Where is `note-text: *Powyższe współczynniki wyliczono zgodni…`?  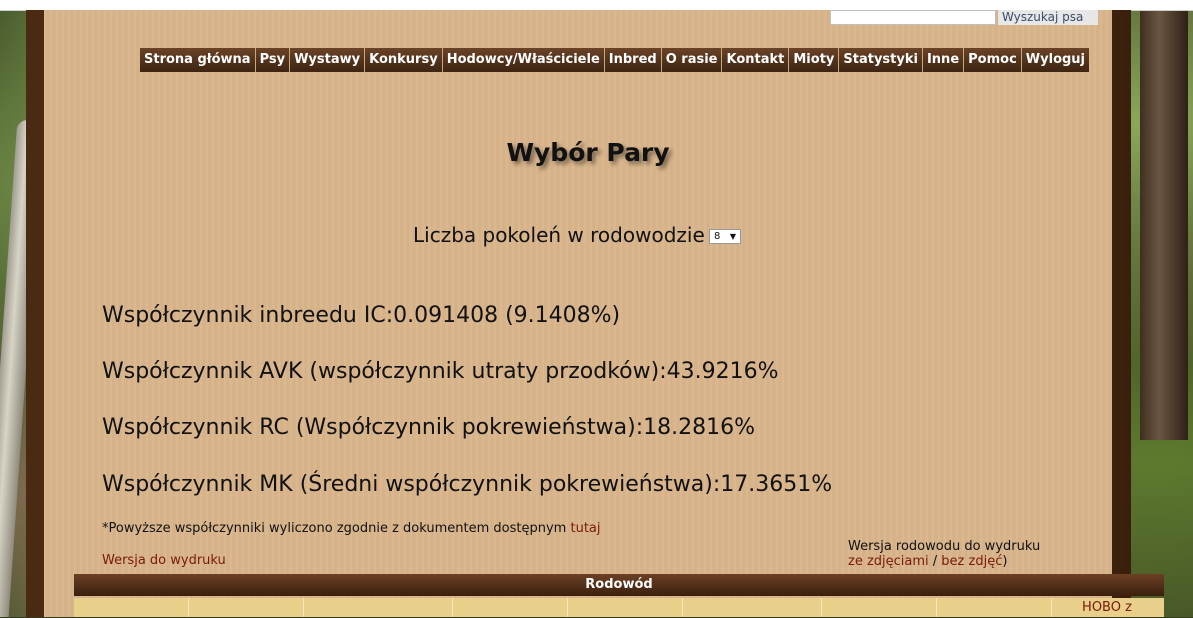
note-text: *Powyższe współczynniki wyliczono zgodni… is located at coordinates (336, 528).